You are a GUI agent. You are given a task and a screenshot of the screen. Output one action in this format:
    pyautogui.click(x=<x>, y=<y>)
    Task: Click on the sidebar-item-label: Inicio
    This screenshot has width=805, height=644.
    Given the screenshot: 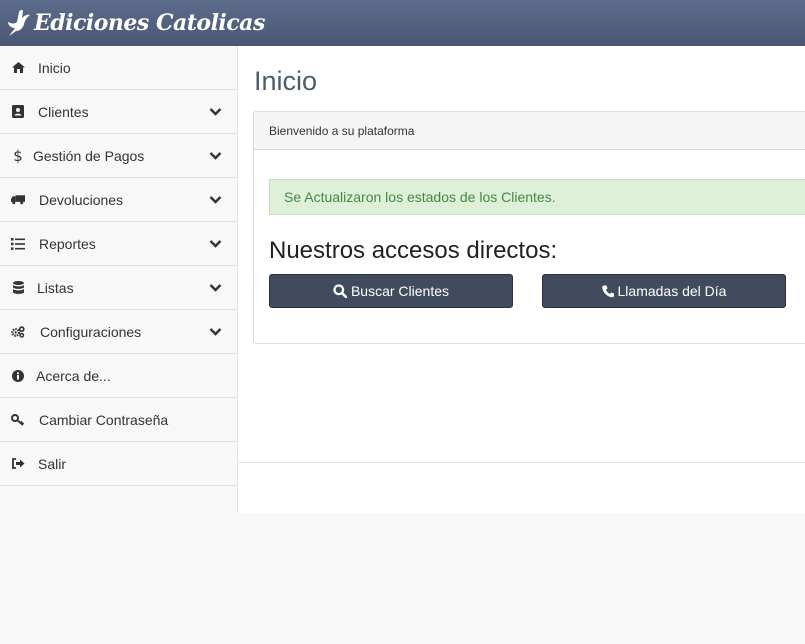 What is the action you would take?
    pyautogui.click(x=54, y=67)
    